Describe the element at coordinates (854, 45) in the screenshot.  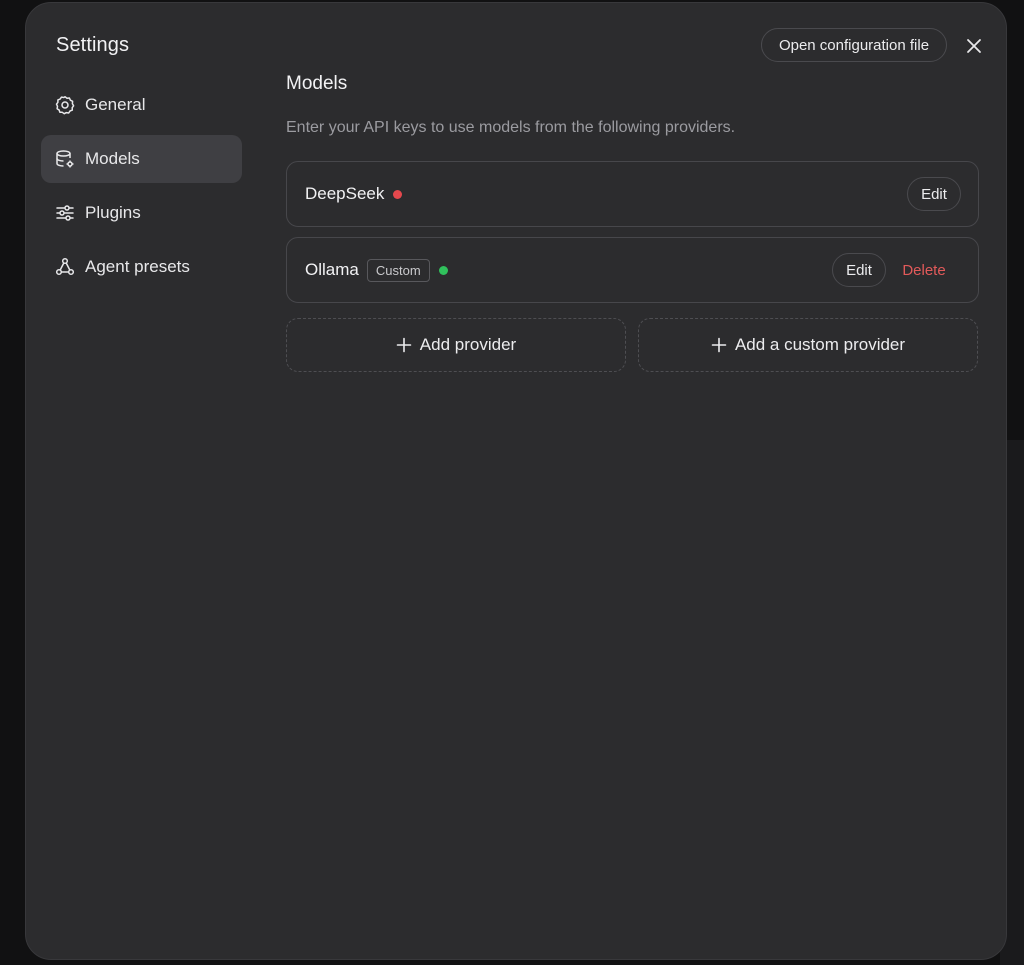
I see `open-config-button: Open configuration file` at that location.